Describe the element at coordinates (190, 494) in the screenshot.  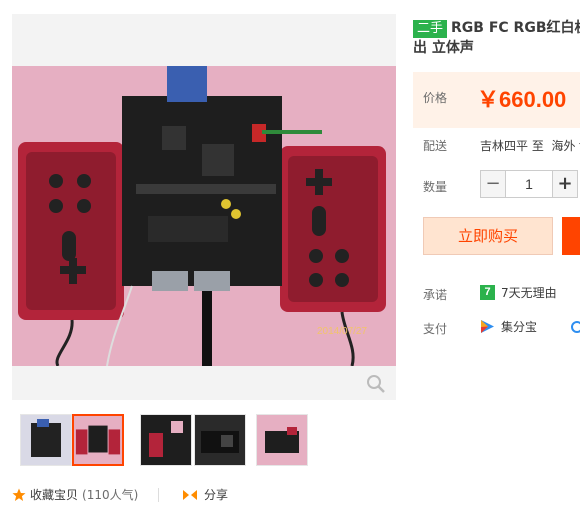
I see `share-icon` at that location.